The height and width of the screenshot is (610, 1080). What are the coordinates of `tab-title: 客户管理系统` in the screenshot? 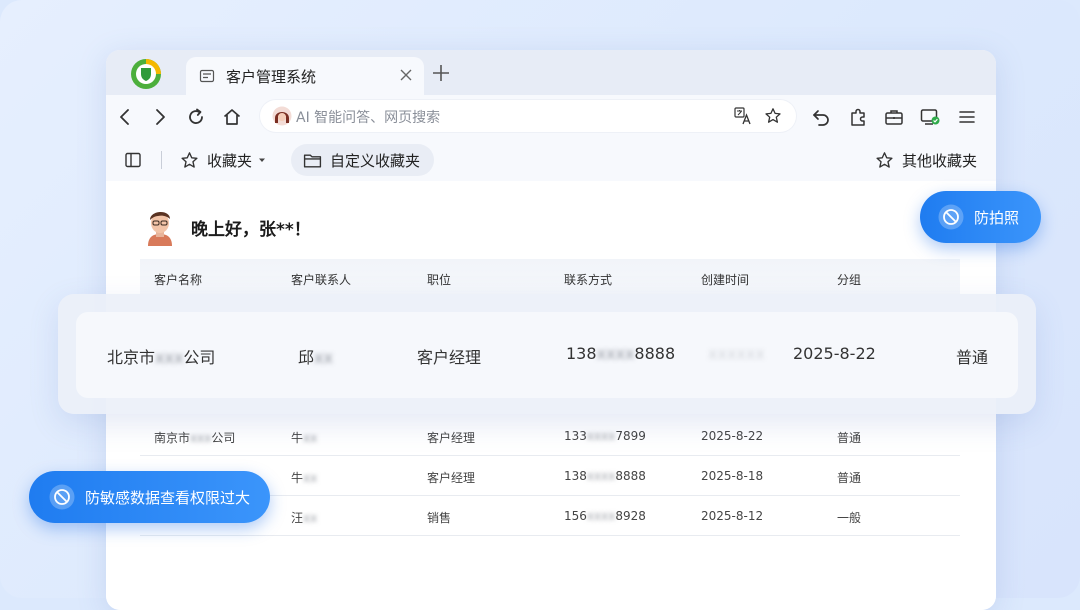 It's located at (271, 77).